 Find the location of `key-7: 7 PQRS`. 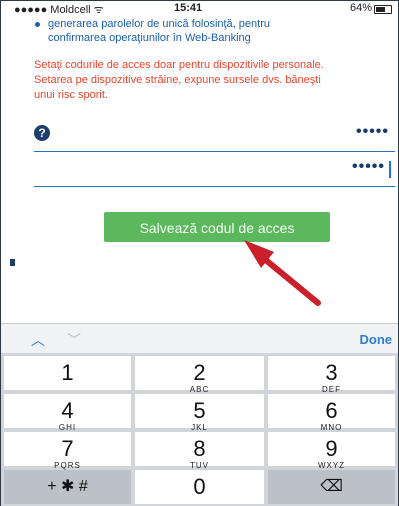

key-7: 7 PQRS is located at coordinates (67, 451).